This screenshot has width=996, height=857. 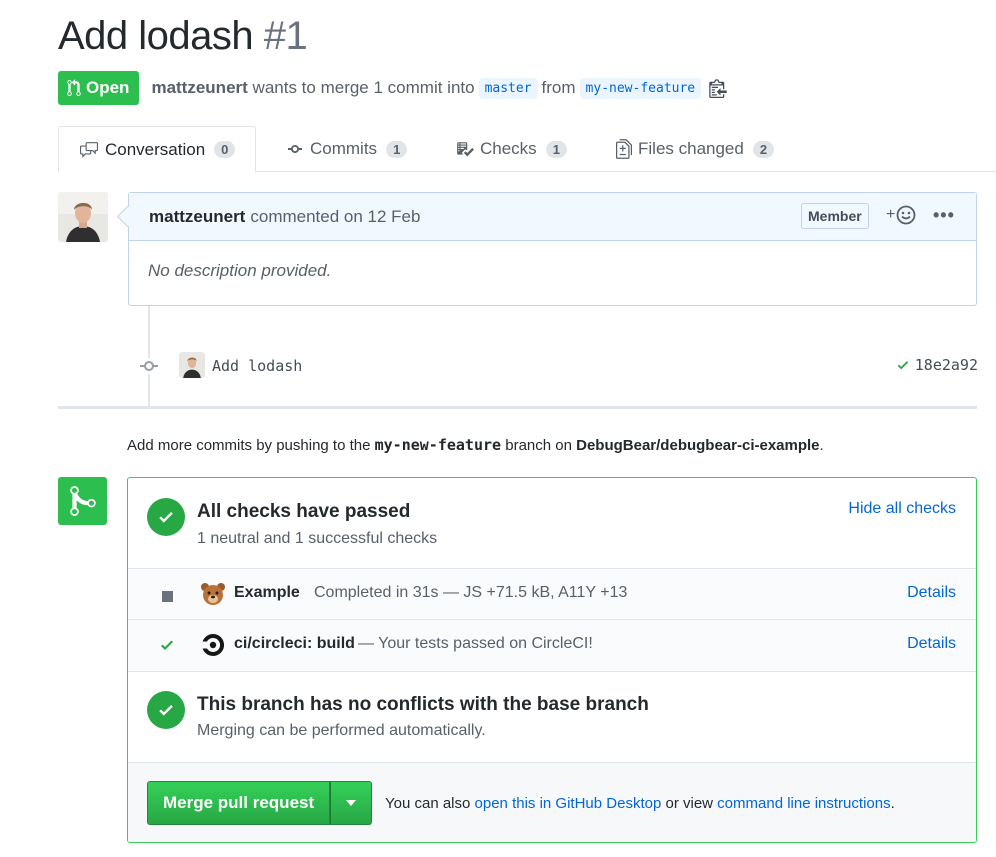 I want to click on tab-label: Commits, so click(x=344, y=148).